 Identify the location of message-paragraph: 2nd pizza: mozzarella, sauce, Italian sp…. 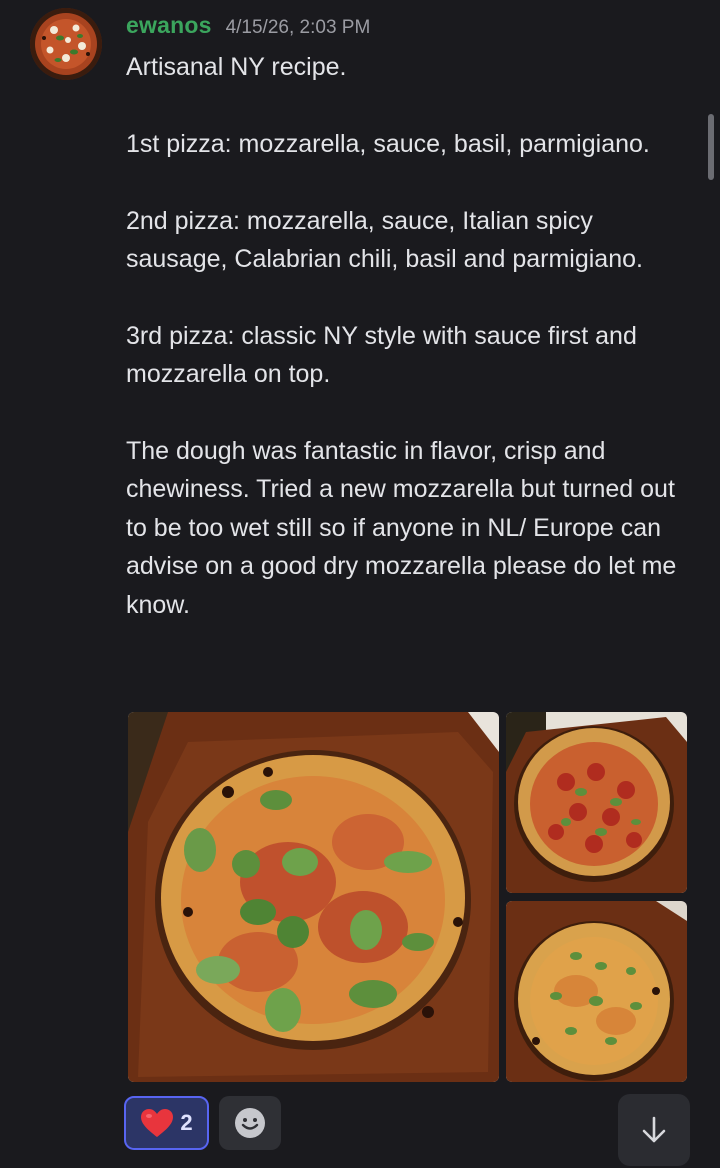
(384, 239).